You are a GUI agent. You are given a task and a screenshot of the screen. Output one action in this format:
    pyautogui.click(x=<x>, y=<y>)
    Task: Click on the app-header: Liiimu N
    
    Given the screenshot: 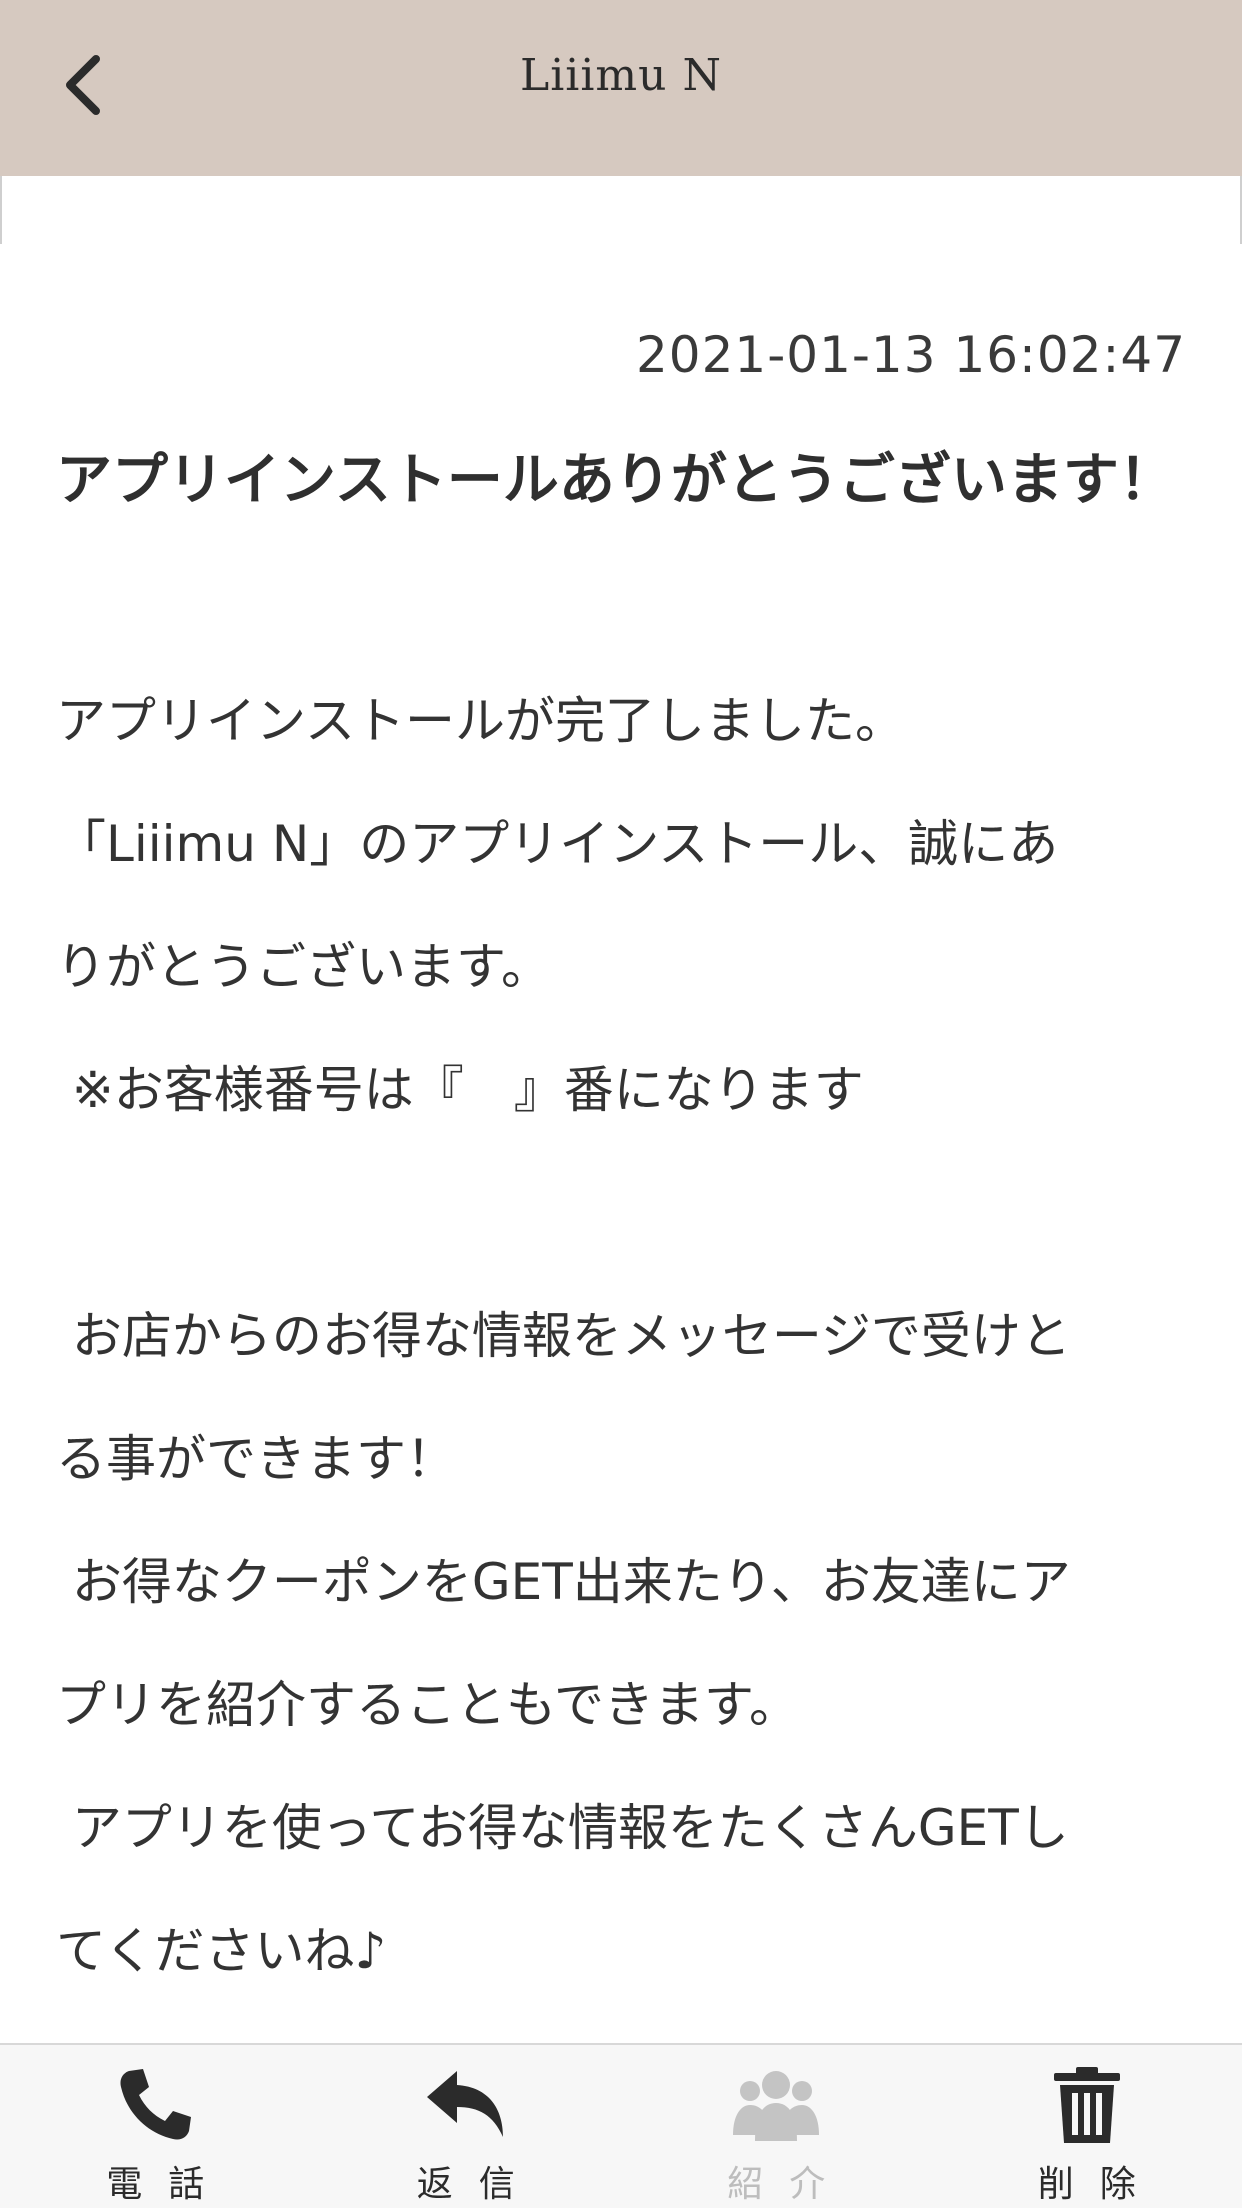 What is the action you would take?
    pyautogui.click(x=621, y=88)
    